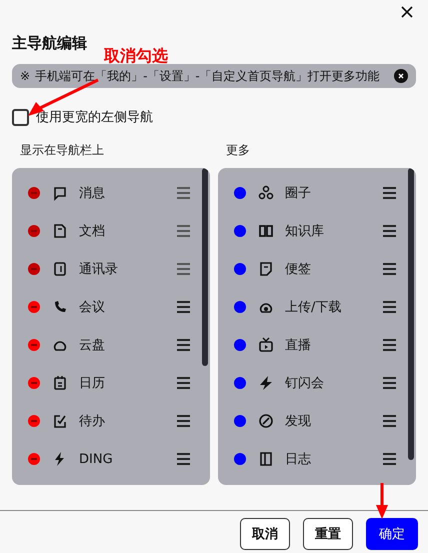  Describe the element at coordinates (92, 383) in the screenshot. I see `item-label: 日历` at that location.